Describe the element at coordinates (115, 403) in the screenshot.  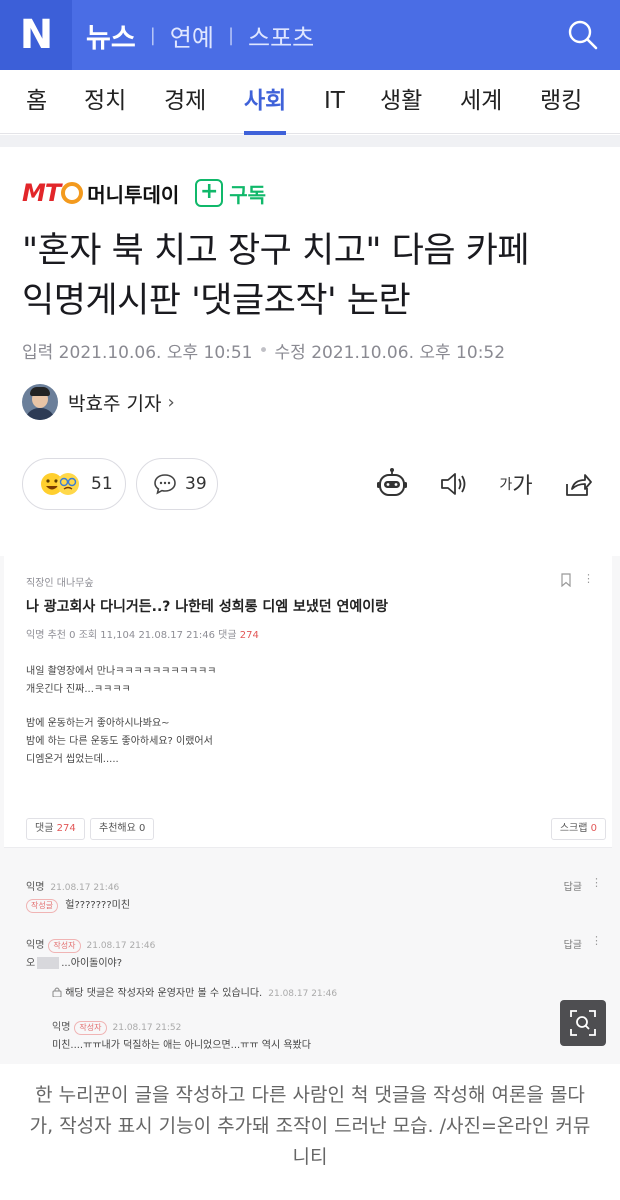
I see `reporter-name: 박효주 기자` at that location.